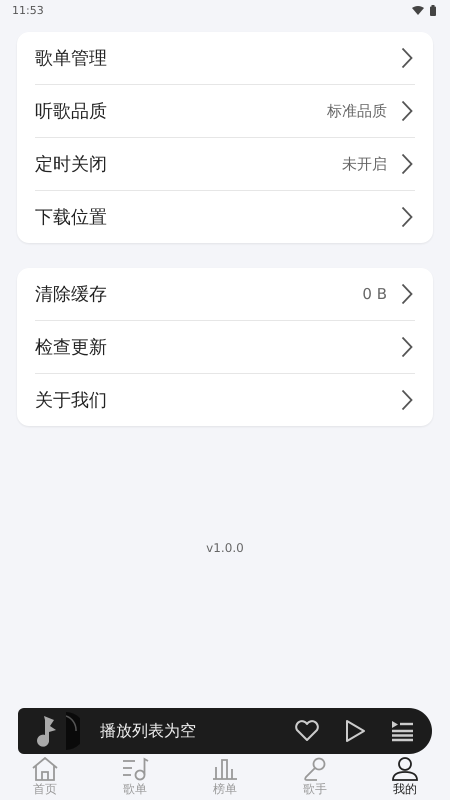  What do you see at coordinates (225, 110) in the screenshot?
I see `settings-row: 听歌品质 标准品质` at bounding box center [225, 110].